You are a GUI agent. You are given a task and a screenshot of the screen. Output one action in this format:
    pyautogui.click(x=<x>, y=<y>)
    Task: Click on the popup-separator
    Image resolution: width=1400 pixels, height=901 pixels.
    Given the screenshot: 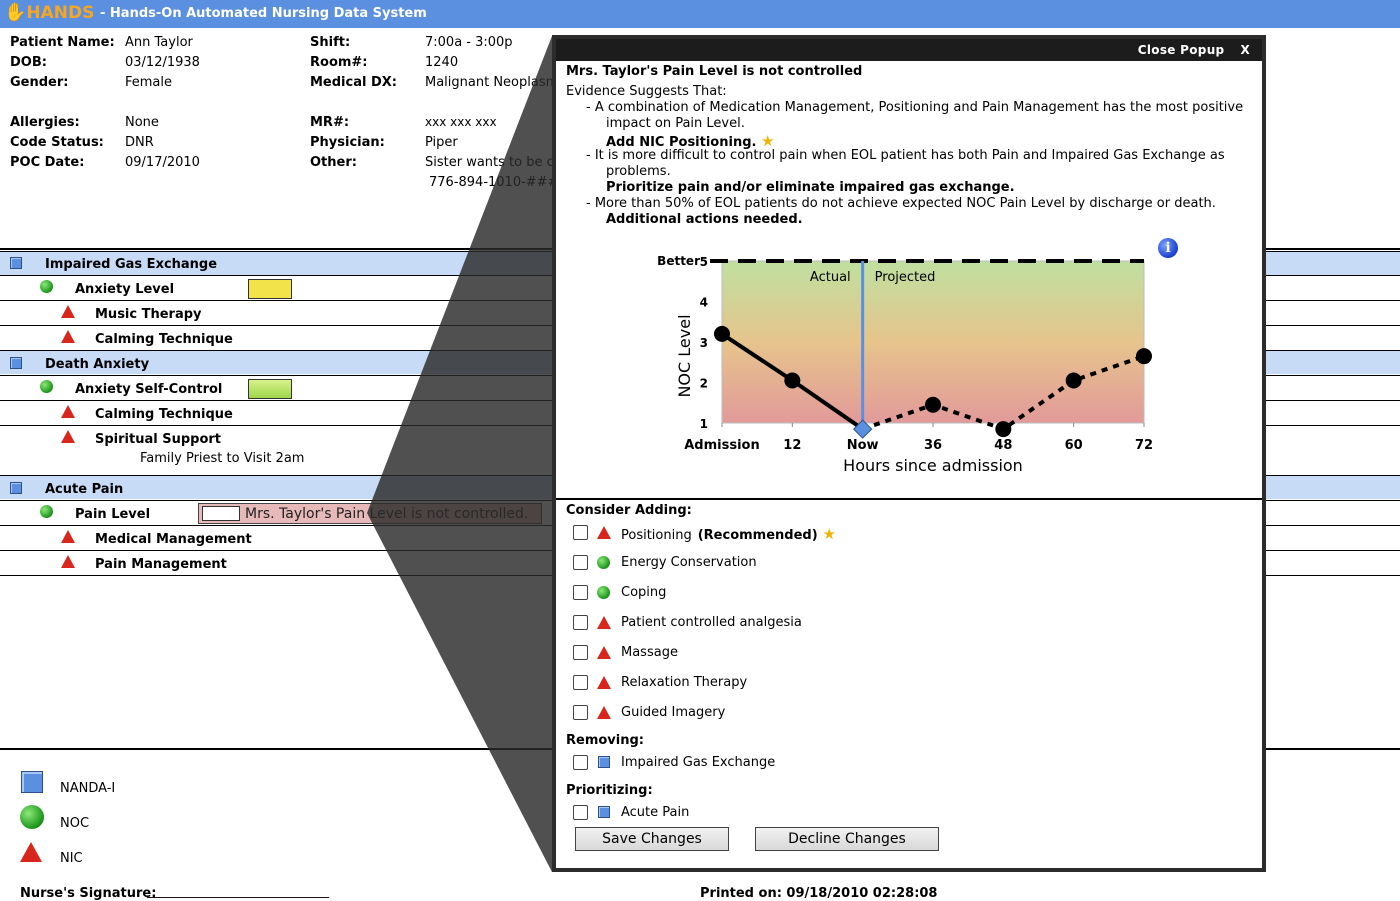 What is the action you would take?
    pyautogui.click(x=909, y=499)
    